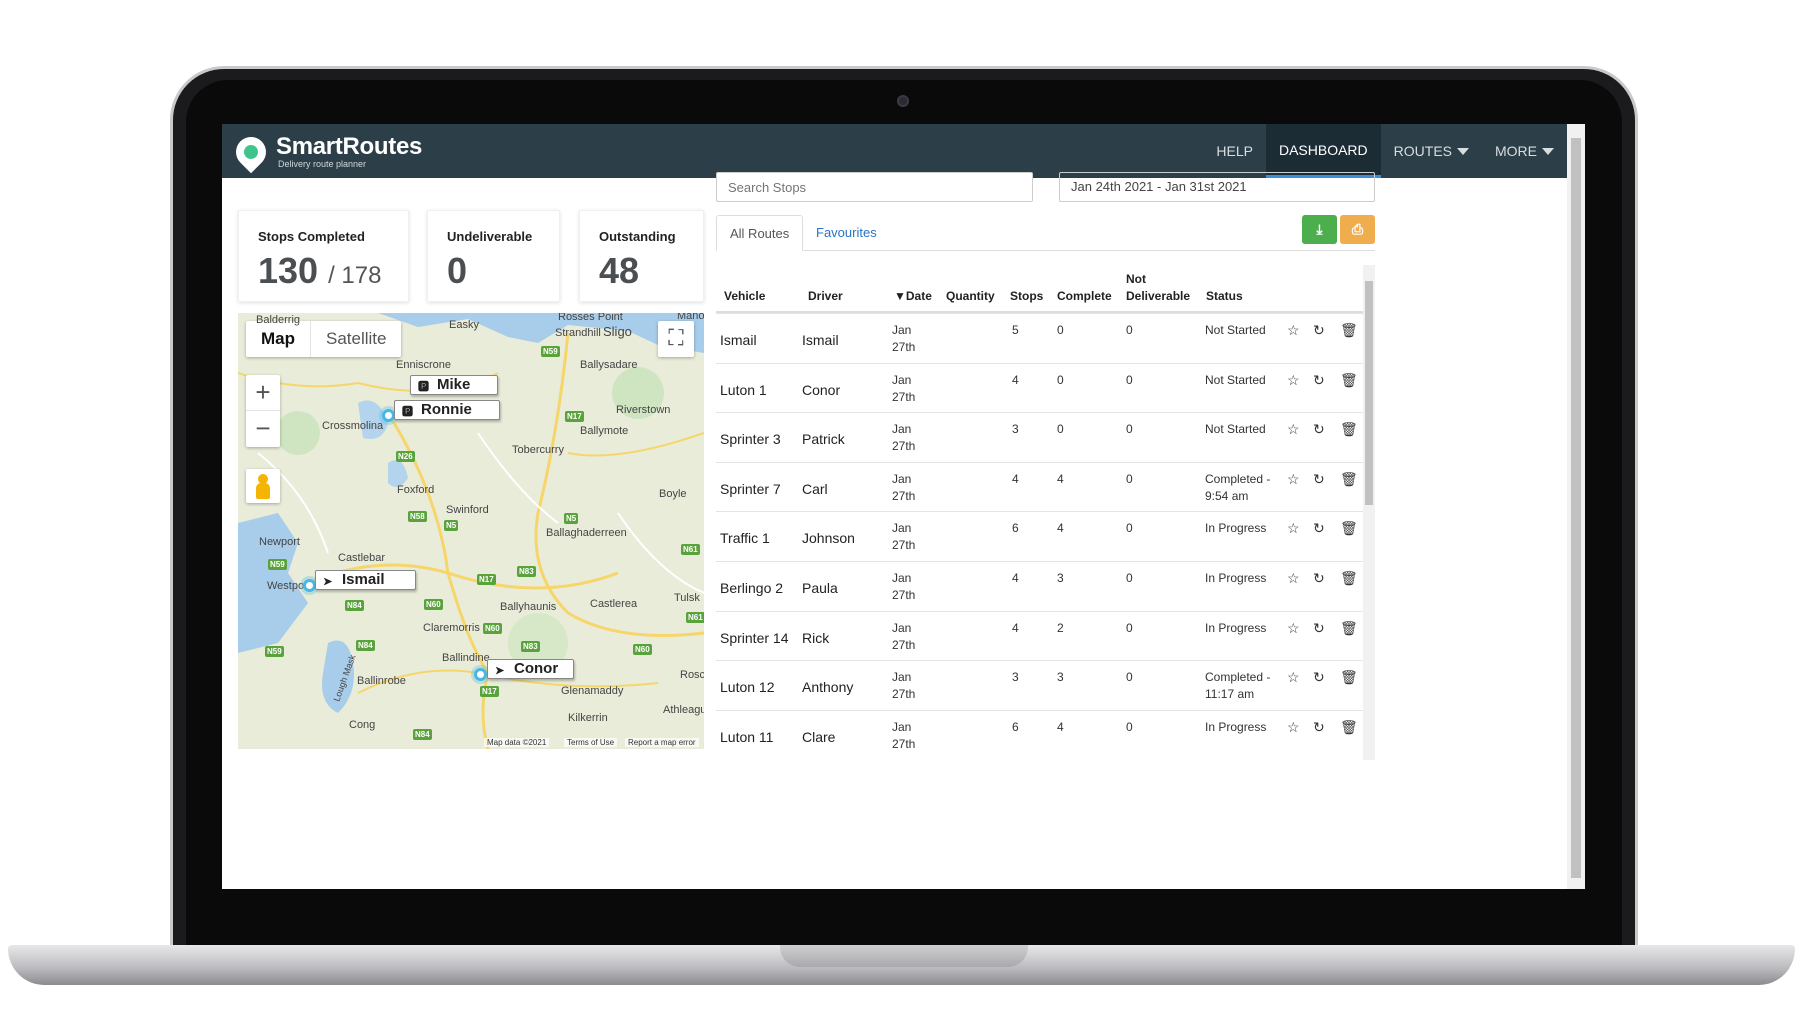 The width and height of the screenshot is (1803, 1014). I want to click on download-button: ⤓, so click(1319, 229).